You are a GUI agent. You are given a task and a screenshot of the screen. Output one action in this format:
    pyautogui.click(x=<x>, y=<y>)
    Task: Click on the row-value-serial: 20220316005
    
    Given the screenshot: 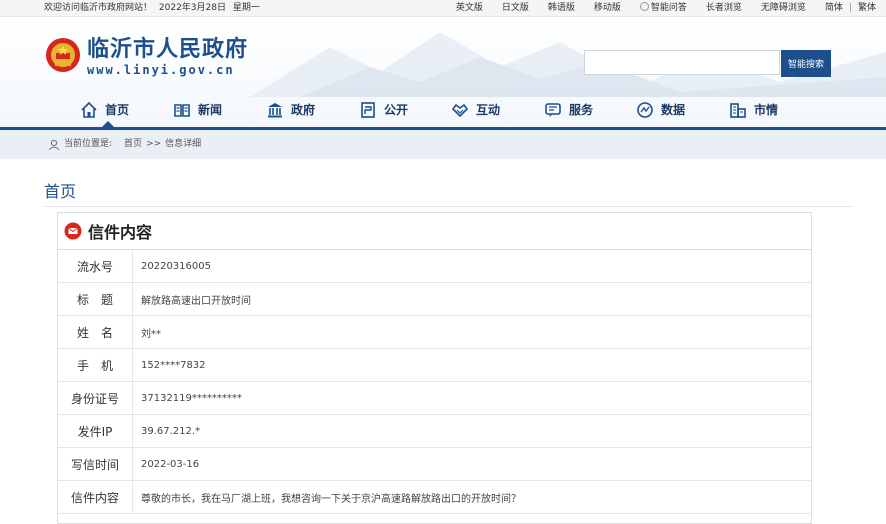 What is the action you would take?
    pyautogui.click(x=471, y=266)
    